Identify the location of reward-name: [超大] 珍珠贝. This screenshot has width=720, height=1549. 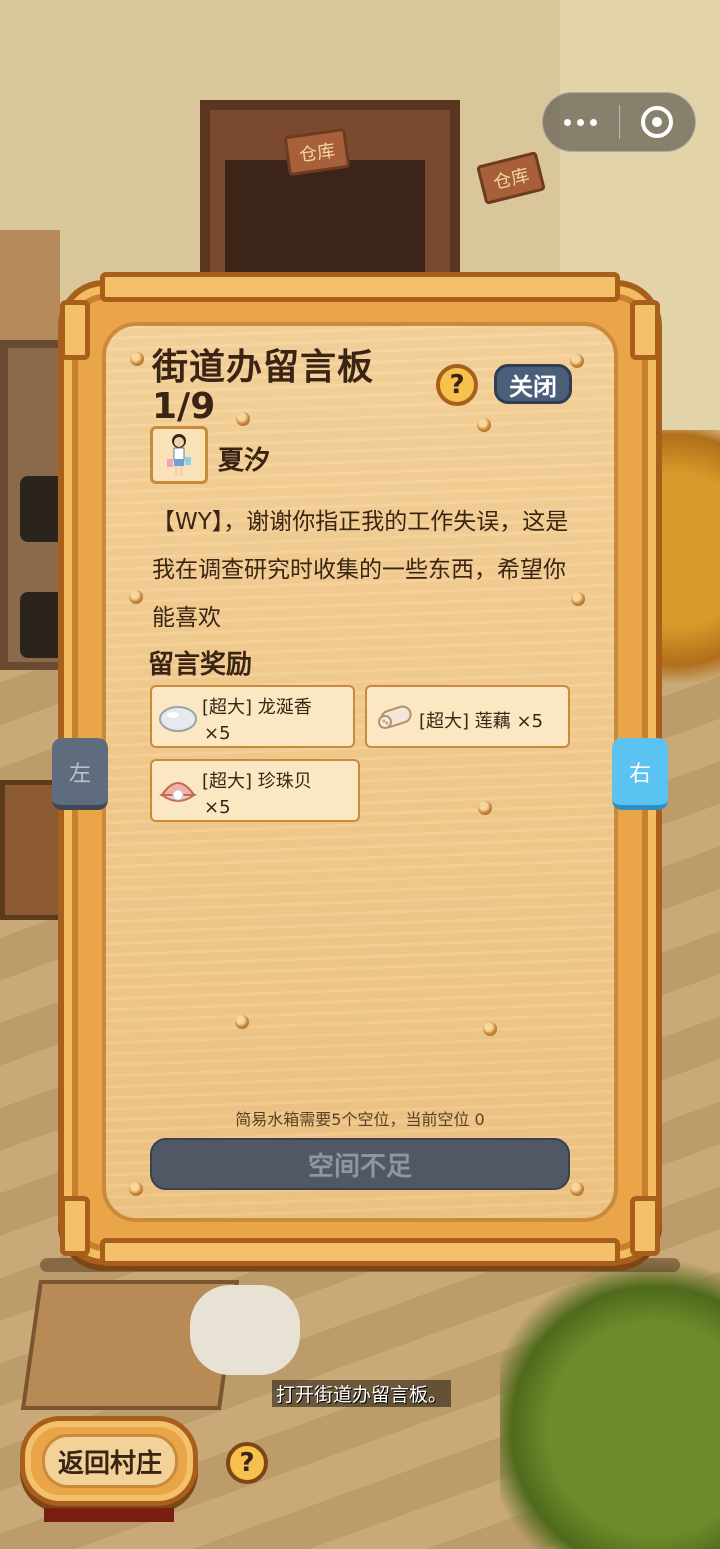
(257, 781).